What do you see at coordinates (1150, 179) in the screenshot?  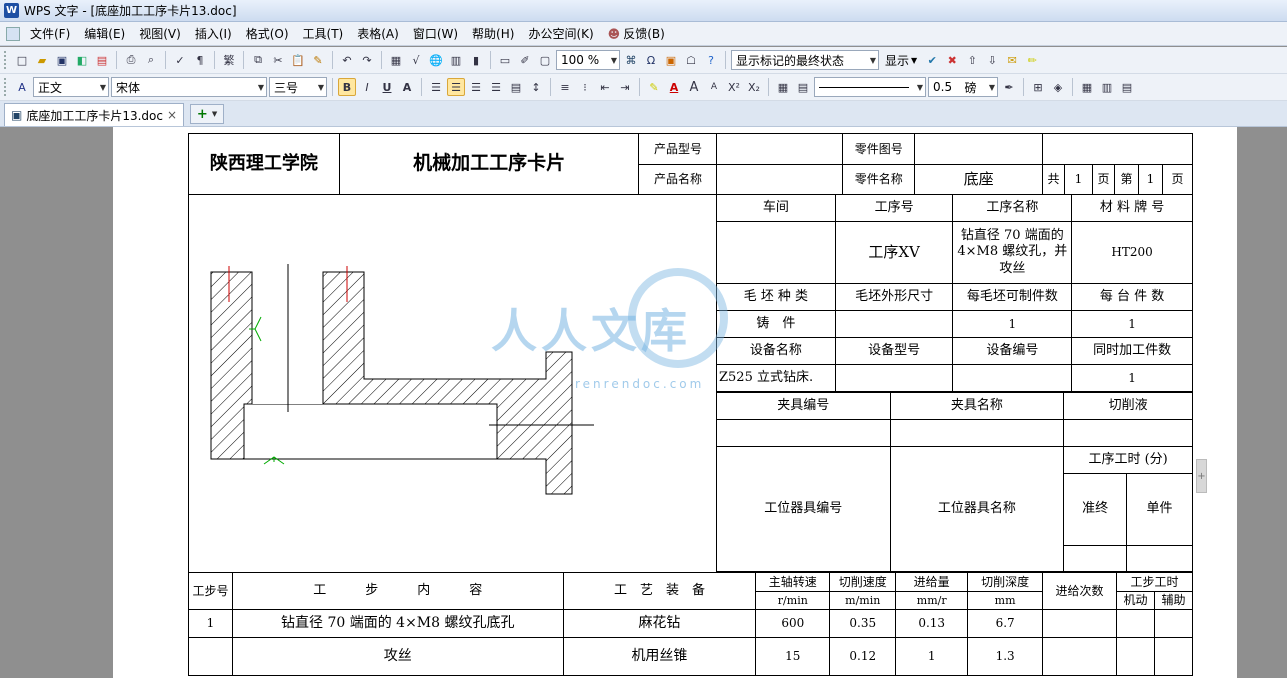 I see `page-no: 1` at bounding box center [1150, 179].